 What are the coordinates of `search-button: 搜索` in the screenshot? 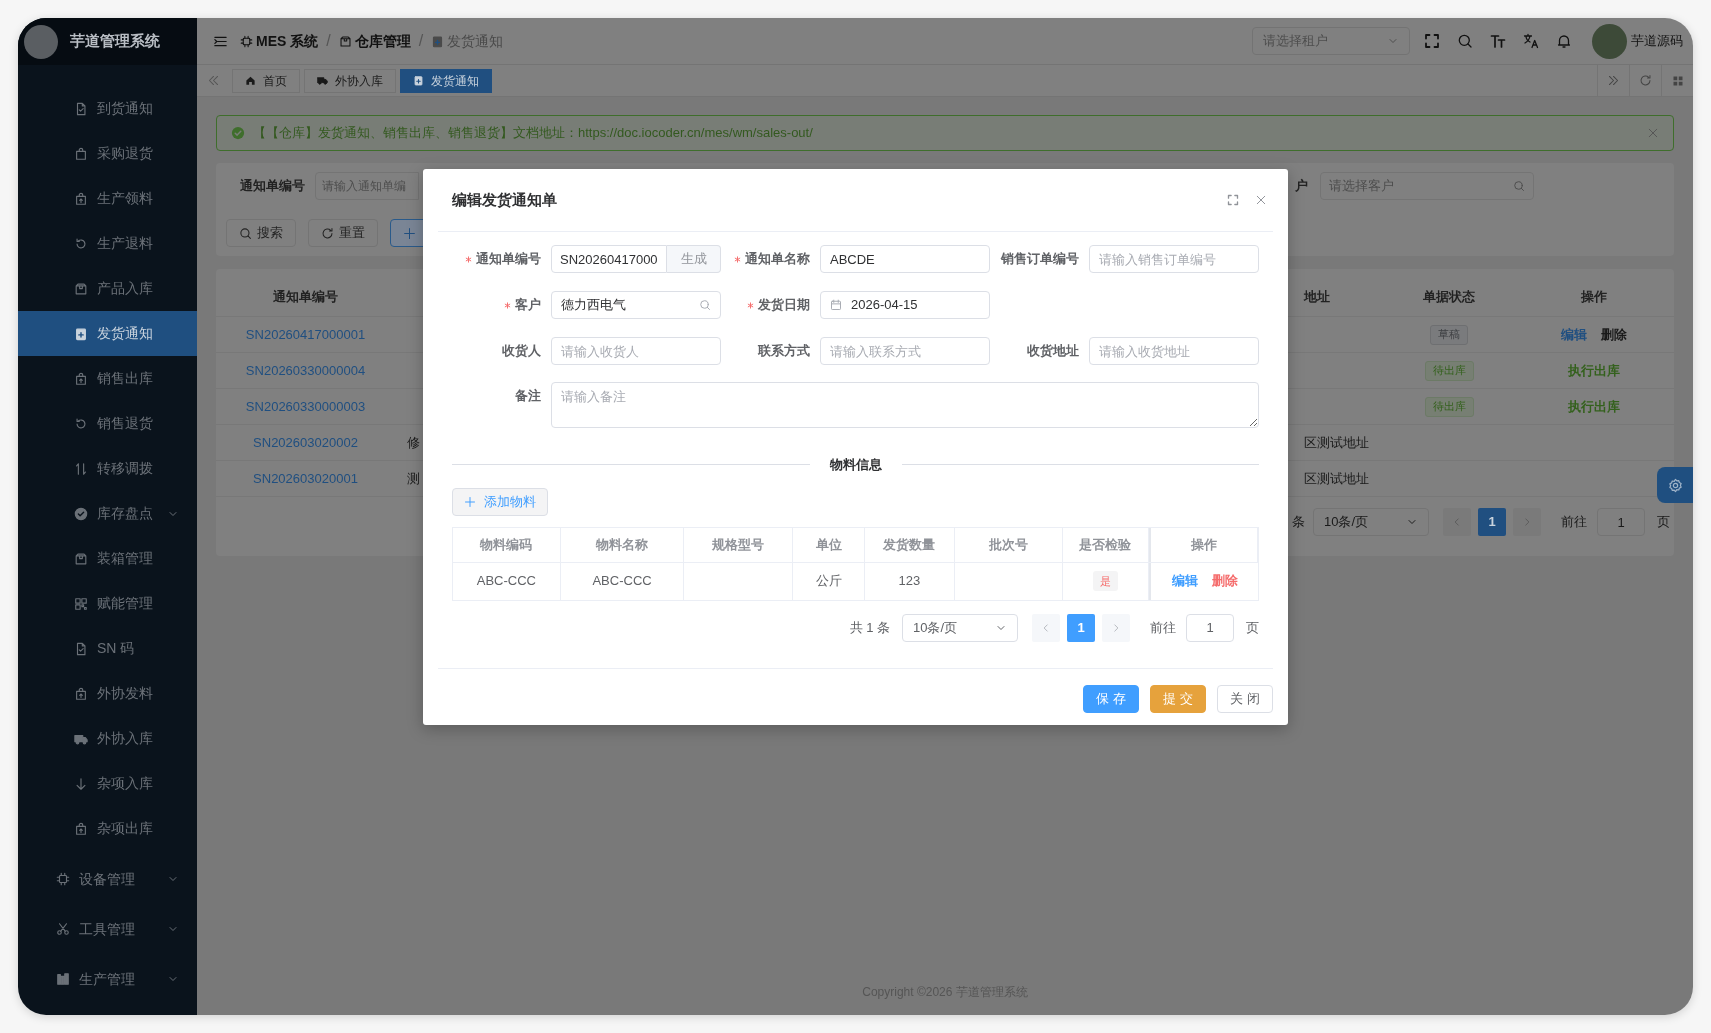 It's located at (261, 233).